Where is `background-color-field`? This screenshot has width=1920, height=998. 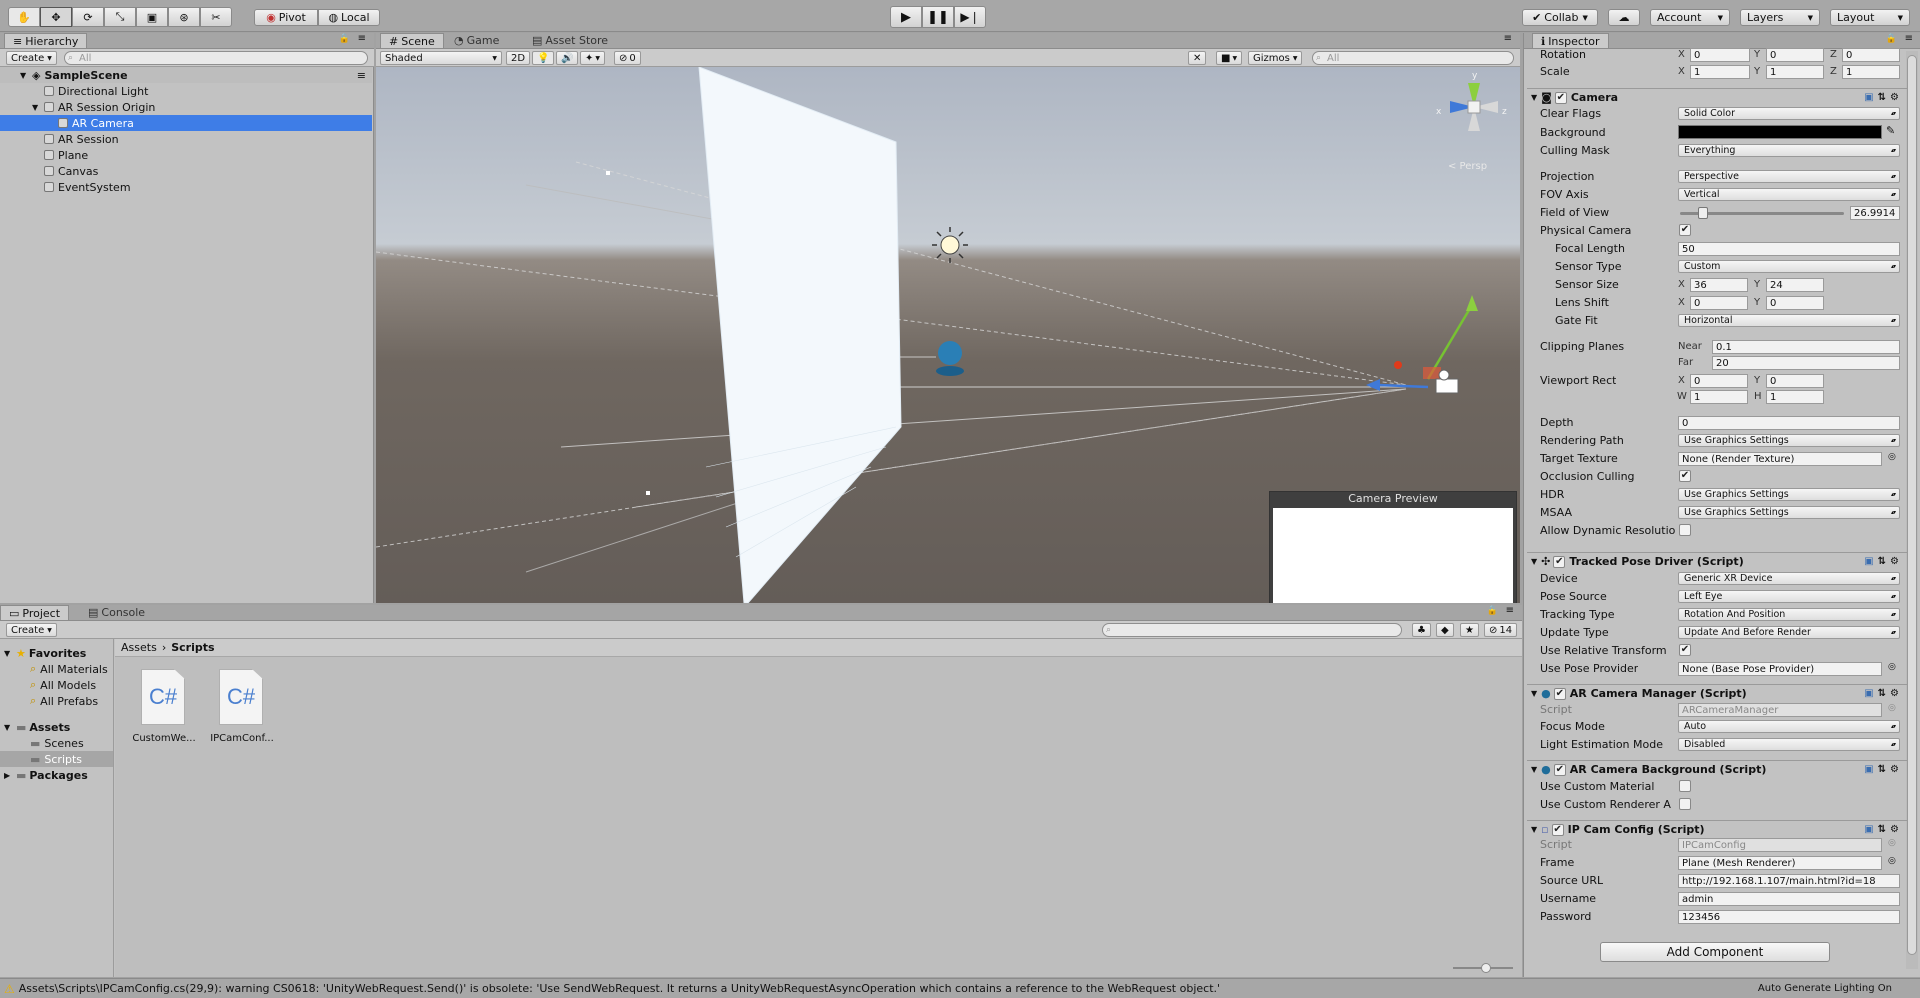 background-color-field is located at coordinates (1780, 132).